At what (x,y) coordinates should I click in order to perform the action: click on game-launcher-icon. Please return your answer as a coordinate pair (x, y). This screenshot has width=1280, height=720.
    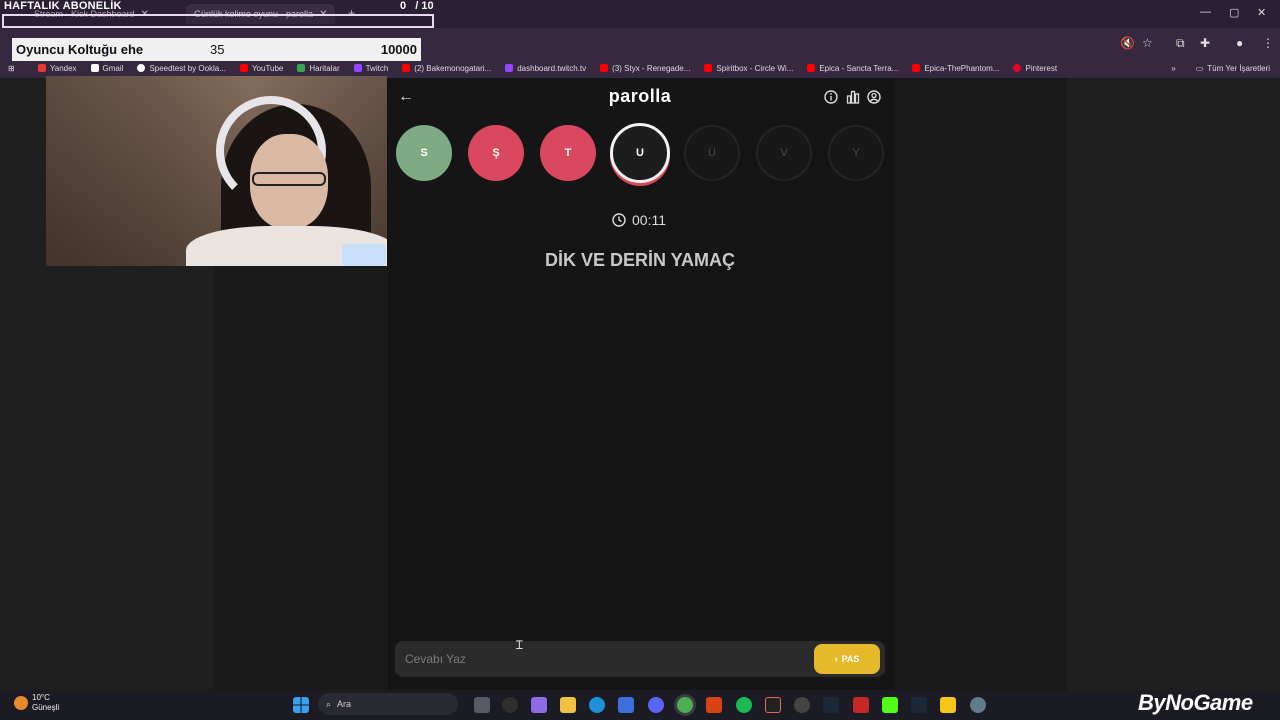
    Looking at the image, I should click on (861, 705).